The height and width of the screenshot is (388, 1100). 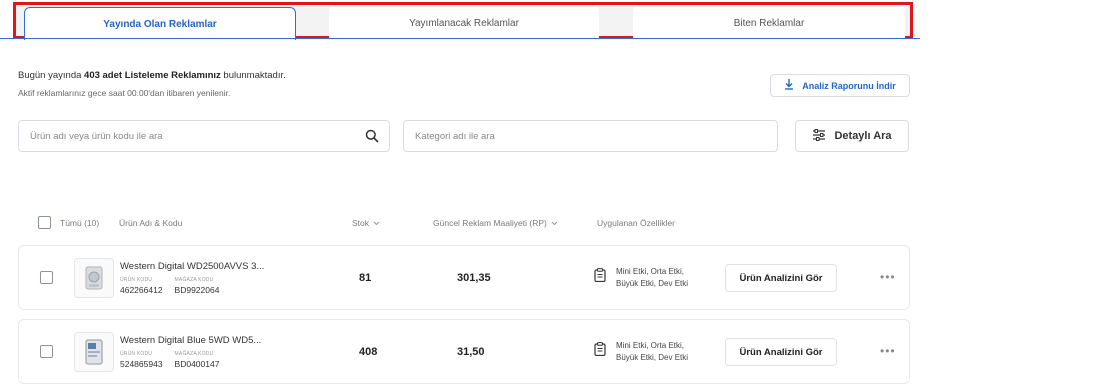 What do you see at coordinates (460, 38) in the screenshot?
I see `tab-underline` at bounding box center [460, 38].